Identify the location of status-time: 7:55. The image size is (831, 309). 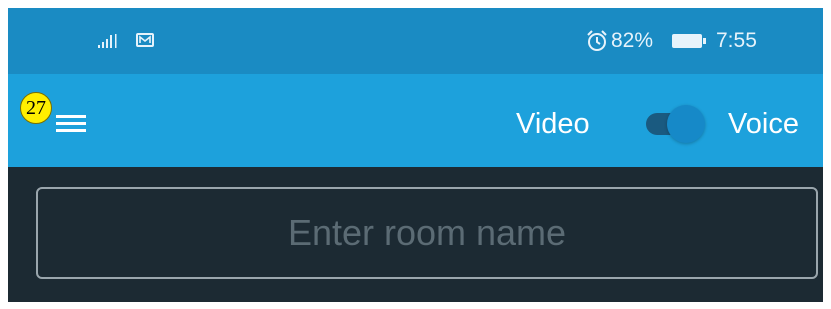
(736, 40).